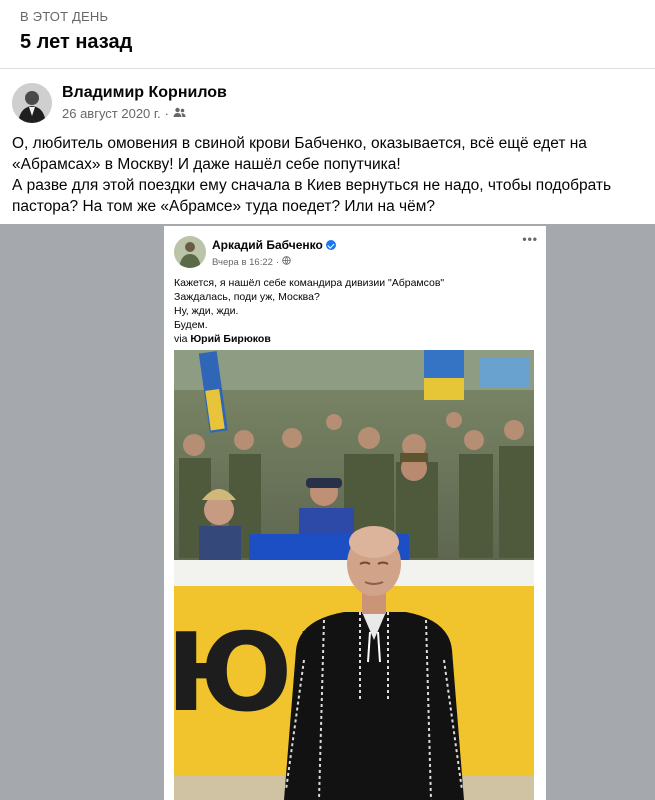  Describe the element at coordinates (190, 252) in the screenshot. I see `shared-author-avatar` at that location.